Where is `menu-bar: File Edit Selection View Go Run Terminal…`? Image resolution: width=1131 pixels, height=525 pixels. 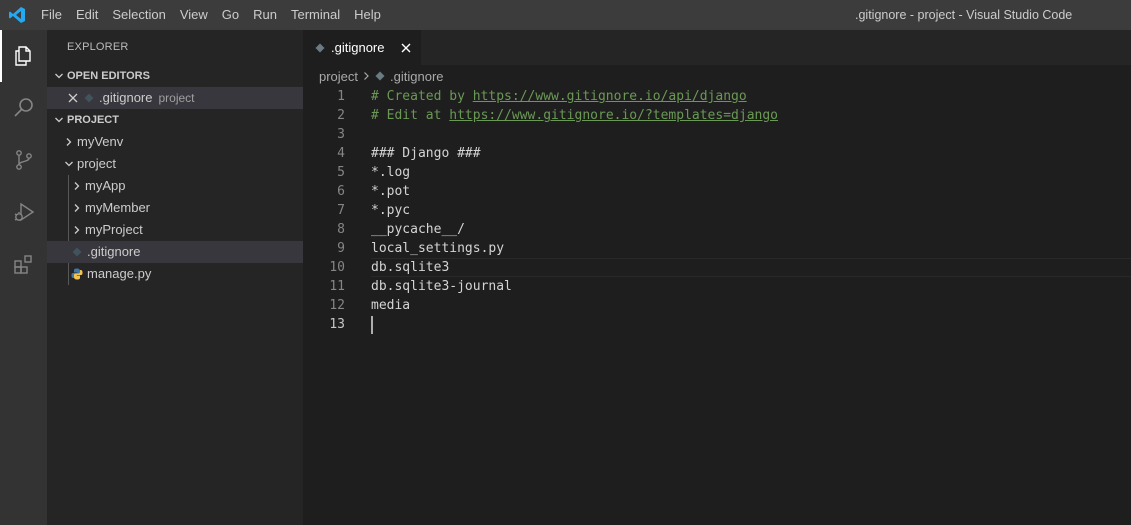
menu-bar: File Edit Selection View Go Run Terminal… is located at coordinates (211, 15).